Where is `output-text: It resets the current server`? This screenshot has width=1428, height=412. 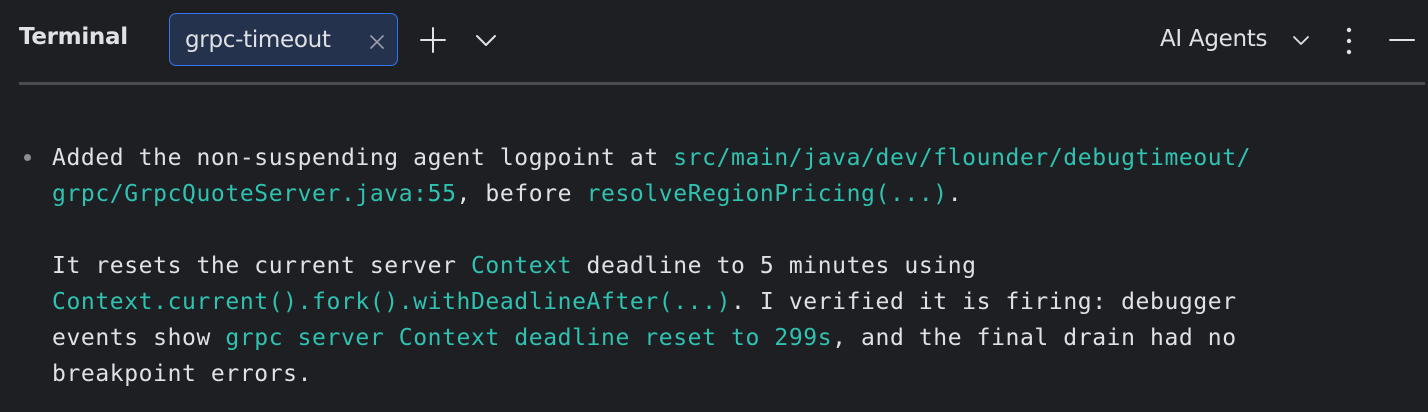
output-text: It resets the current server is located at coordinates (261, 266).